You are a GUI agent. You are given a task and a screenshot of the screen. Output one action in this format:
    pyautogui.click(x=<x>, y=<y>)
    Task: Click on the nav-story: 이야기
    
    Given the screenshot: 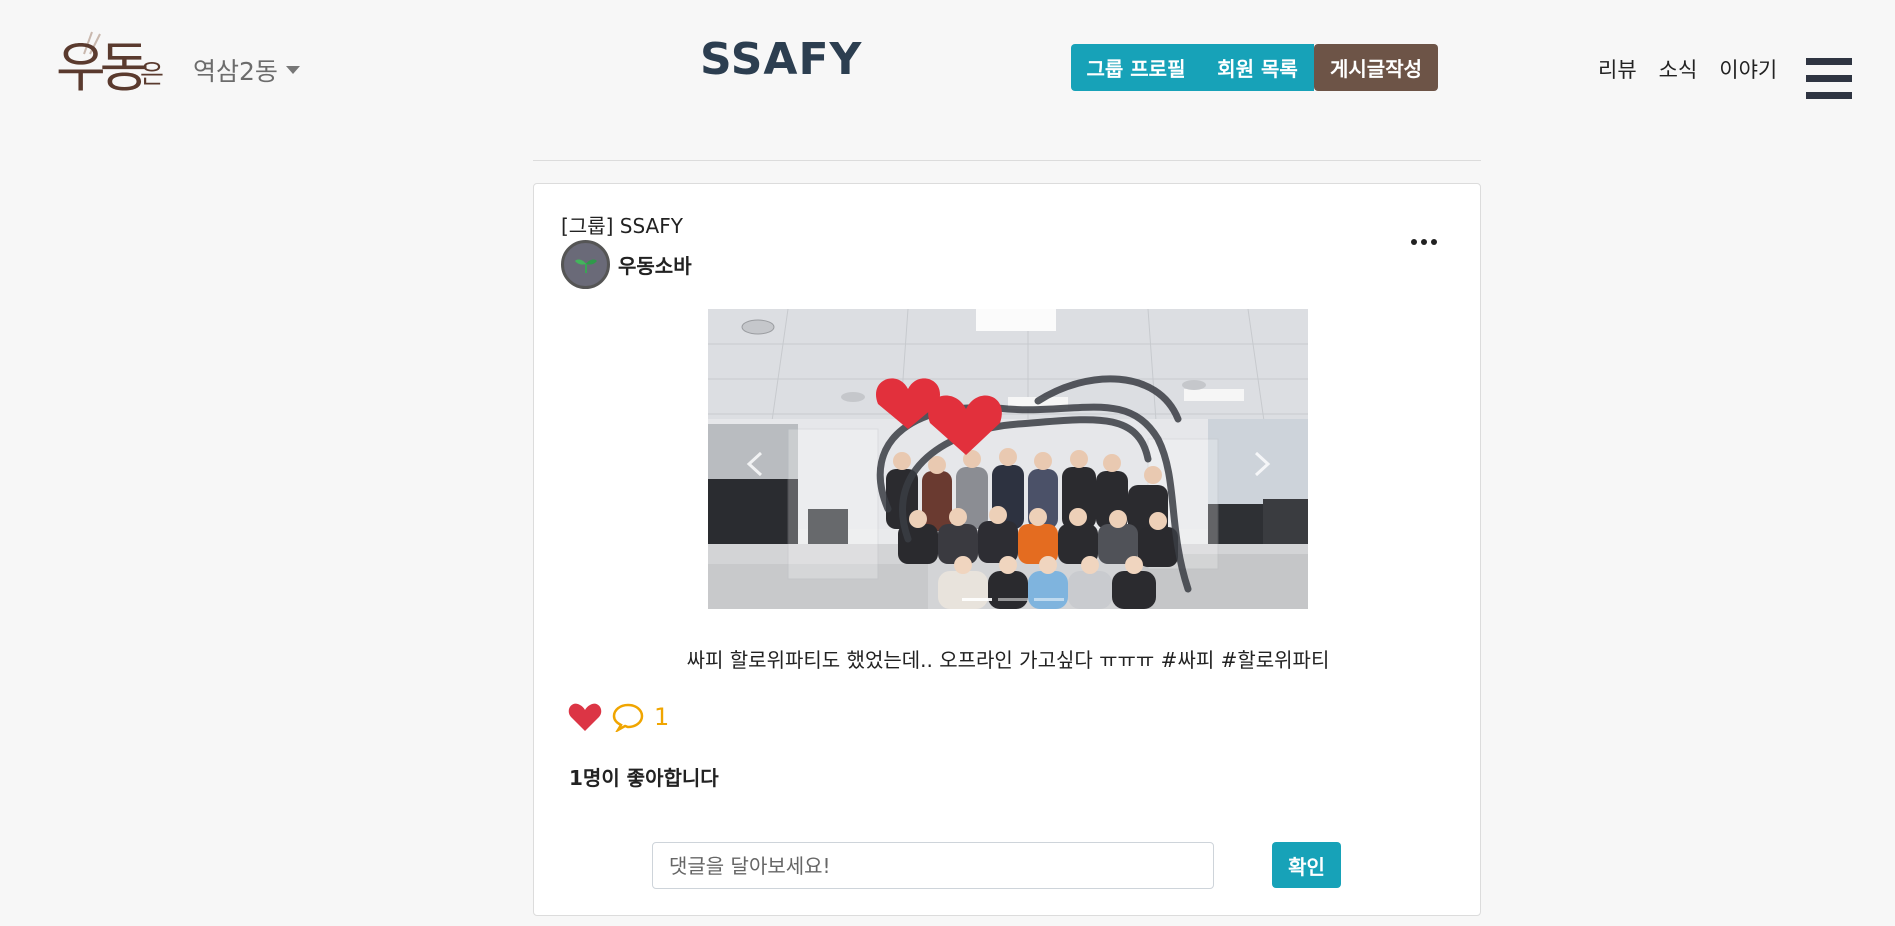 What is the action you would take?
    pyautogui.click(x=1748, y=69)
    